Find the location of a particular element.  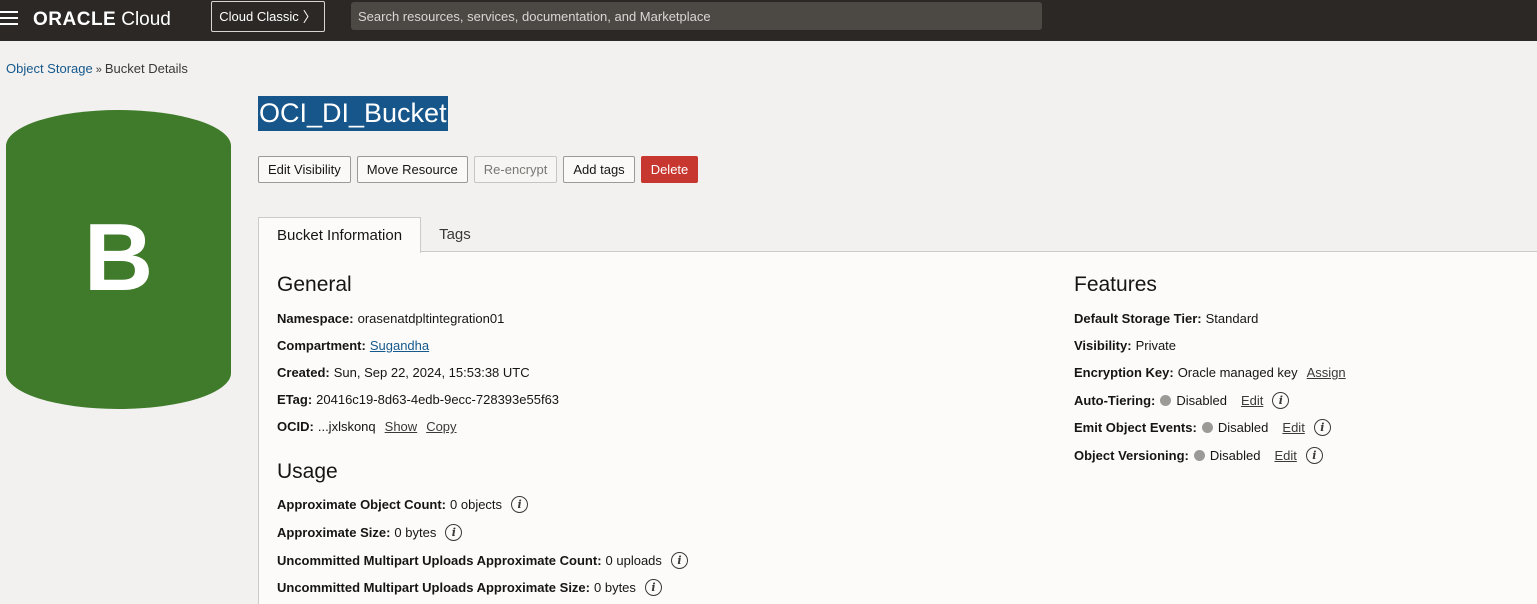

reencrypt-button: Re-encrypt is located at coordinates (515, 169).